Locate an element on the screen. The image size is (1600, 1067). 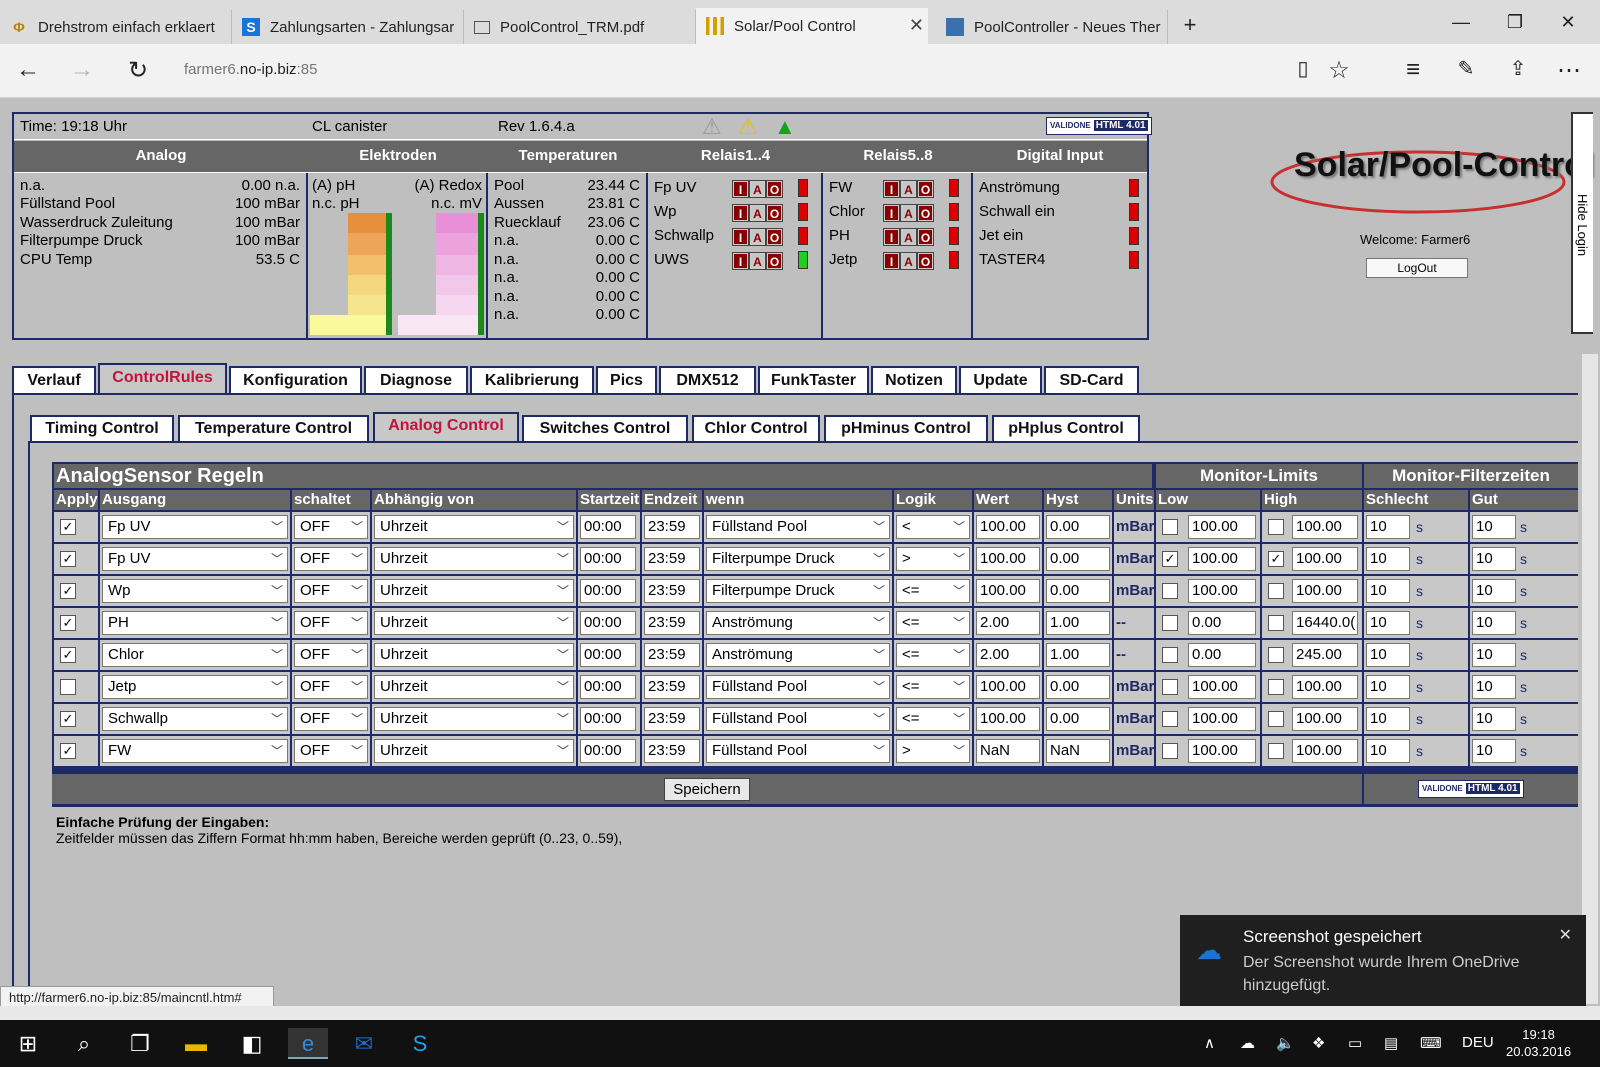
sub-tab-phminus-control: pHminus Control is located at coordinates (906, 429).